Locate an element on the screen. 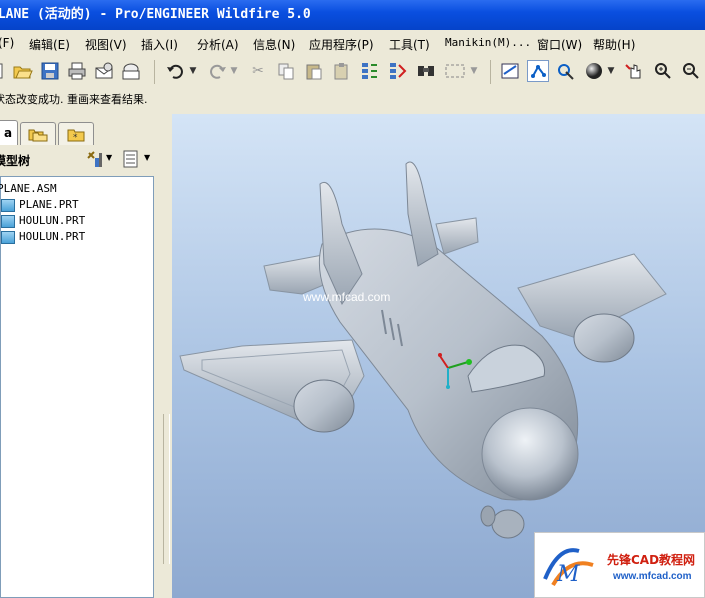 Image resolution: width=705 pixels, height=598 pixels. tree-item-root: PLANE.ASM is located at coordinates (28, 189).